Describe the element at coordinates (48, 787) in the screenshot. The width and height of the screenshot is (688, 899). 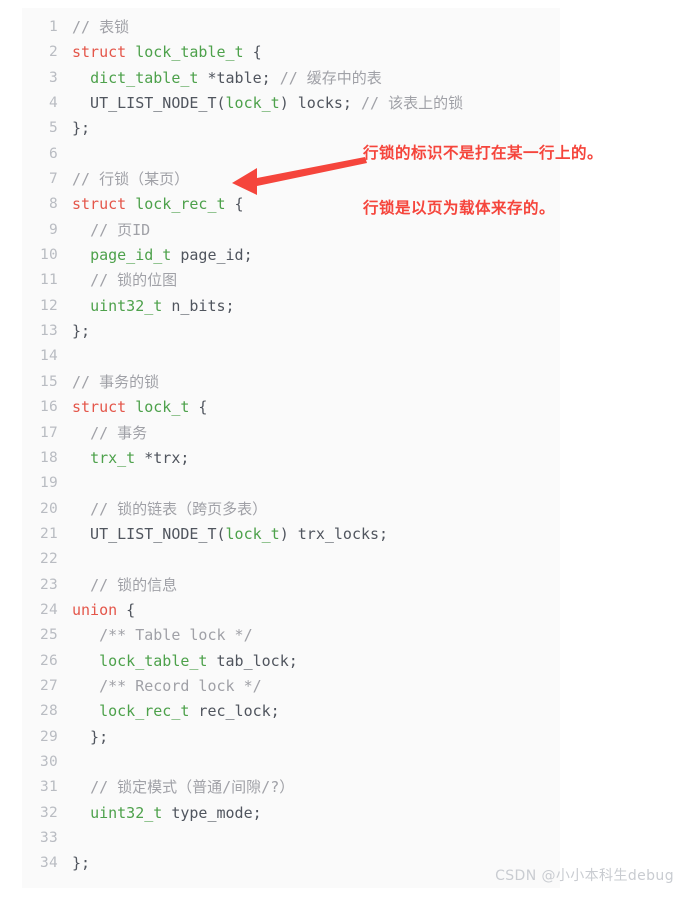
I see `line-number: 31` at that location.